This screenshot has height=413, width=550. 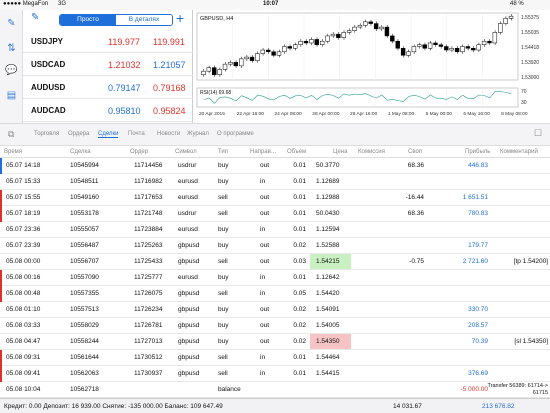 What do you see at coordinates (124, 111) in the screenshot?
I see `quote-bid: 0.95810` at bounding box center [124, 111].